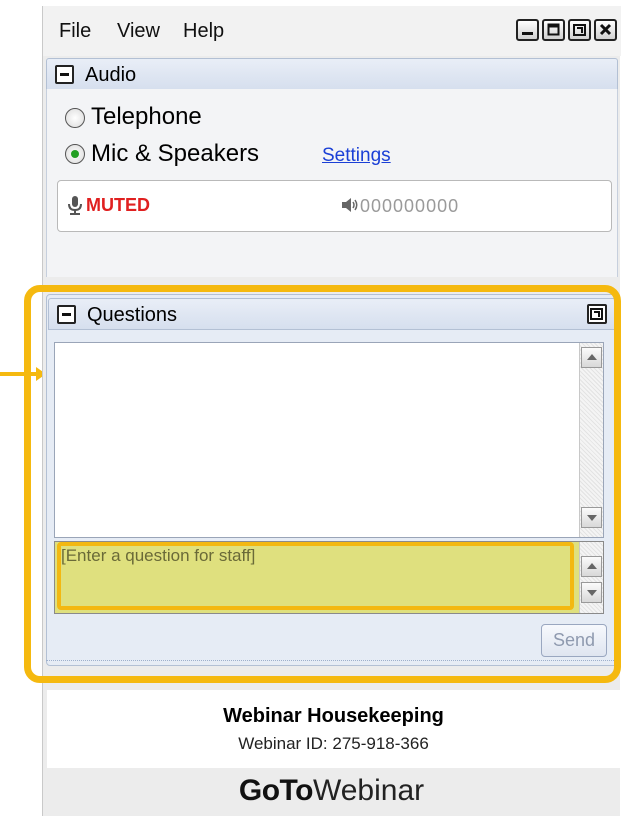 Image resolution: width=621 pixels, height=816 pixels. I want to click on menu-bar: File View Help, so click(332, 31).